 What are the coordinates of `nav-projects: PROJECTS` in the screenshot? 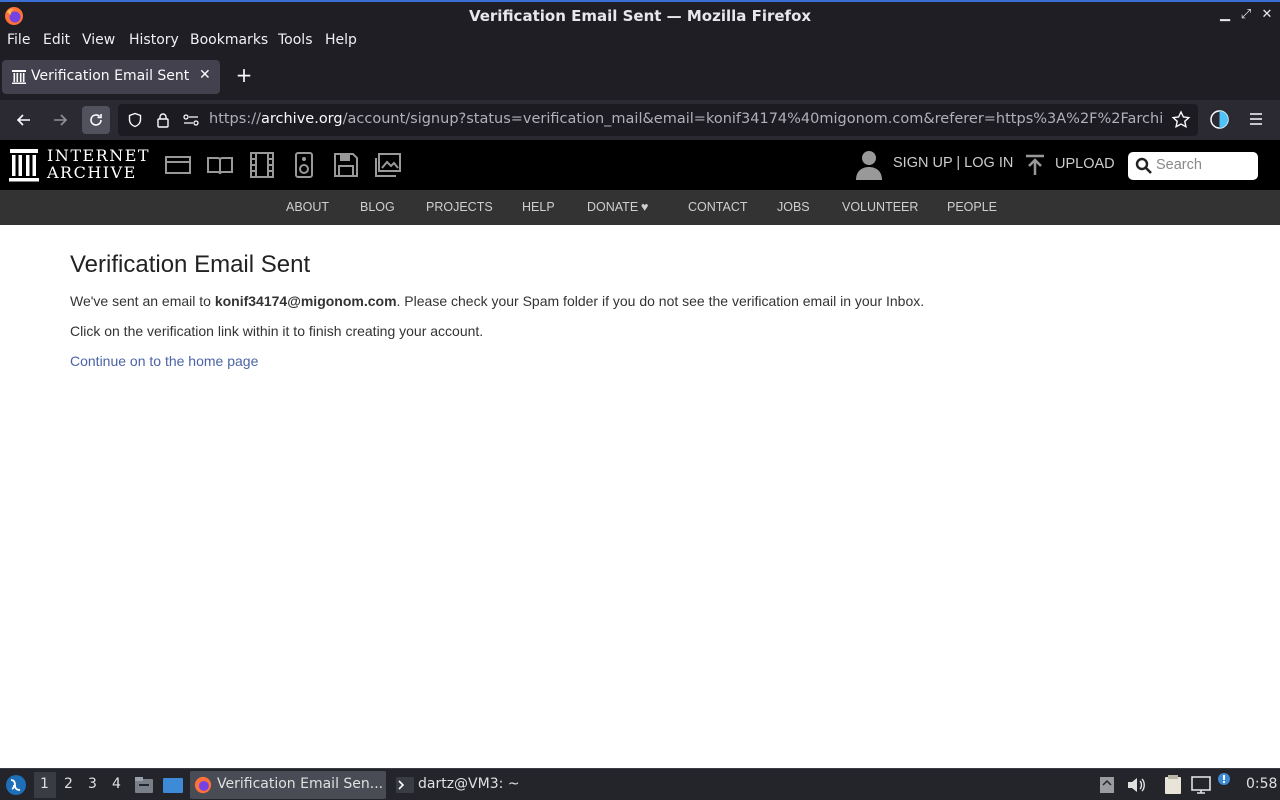 It's located at (459, 207).